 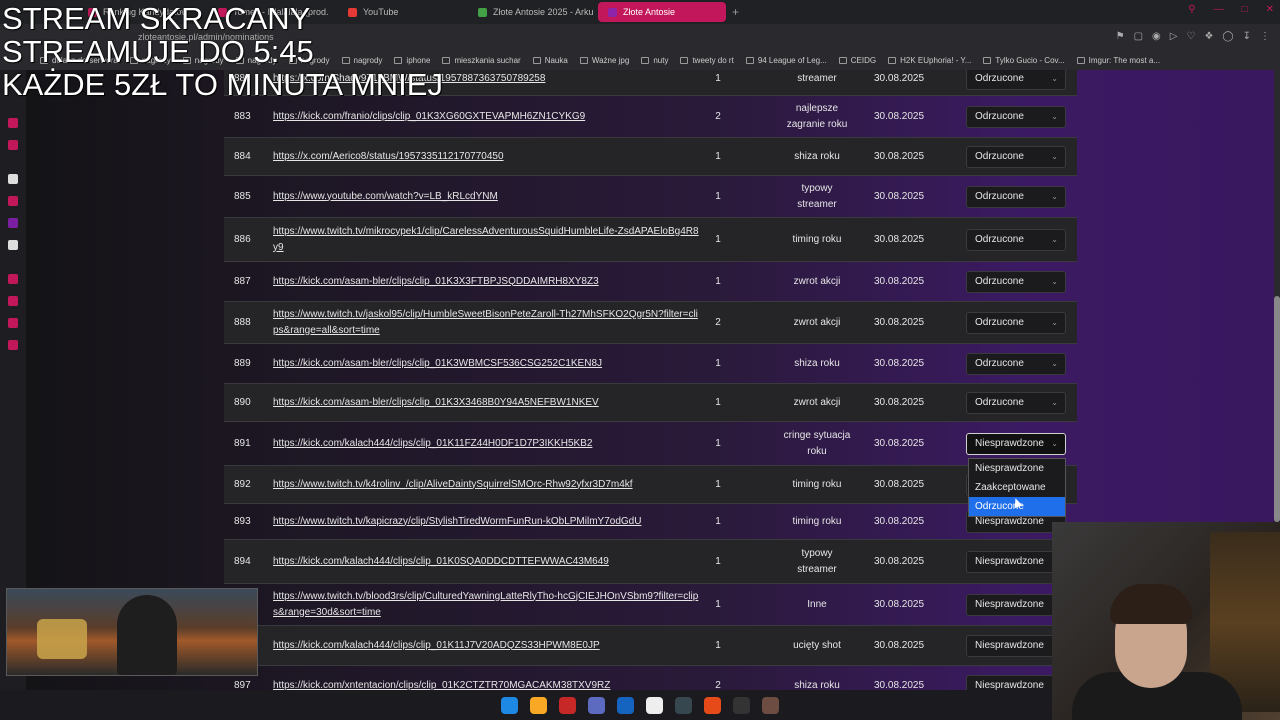 I want to click on status-option: Niesprawdzone, so click(x=1017, y=468).